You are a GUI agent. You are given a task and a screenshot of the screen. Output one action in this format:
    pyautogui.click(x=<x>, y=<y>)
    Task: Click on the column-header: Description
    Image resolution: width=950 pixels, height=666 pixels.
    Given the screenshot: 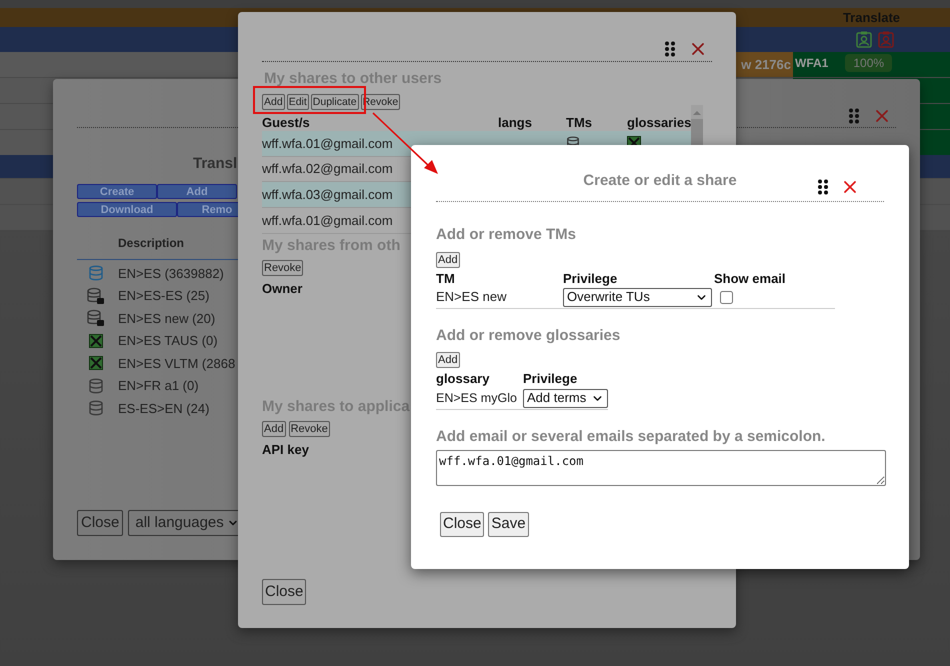 What is the action you would take?
    pyautogui.click(x=151, y=243)
    